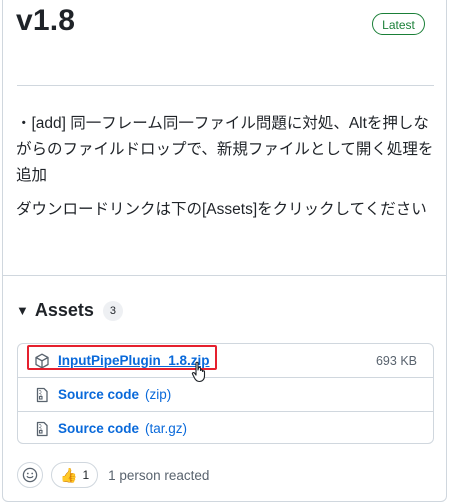  What do you see at coordinates (398, 24) in the screenshot?
I see `latest-badge: Latest` at bounding box center [398, 24].